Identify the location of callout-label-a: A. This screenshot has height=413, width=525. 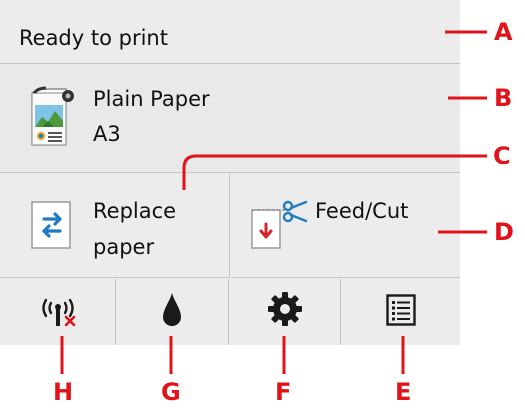
(503, 32).